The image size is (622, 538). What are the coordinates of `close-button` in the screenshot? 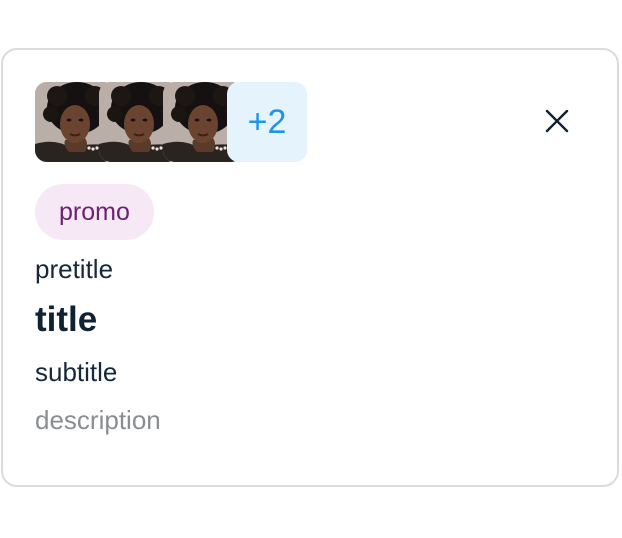 It's located at (557, 121).